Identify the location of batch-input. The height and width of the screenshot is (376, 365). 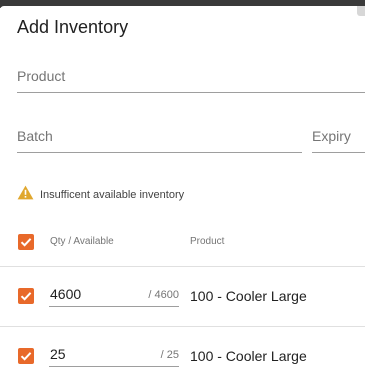
(159, 136).